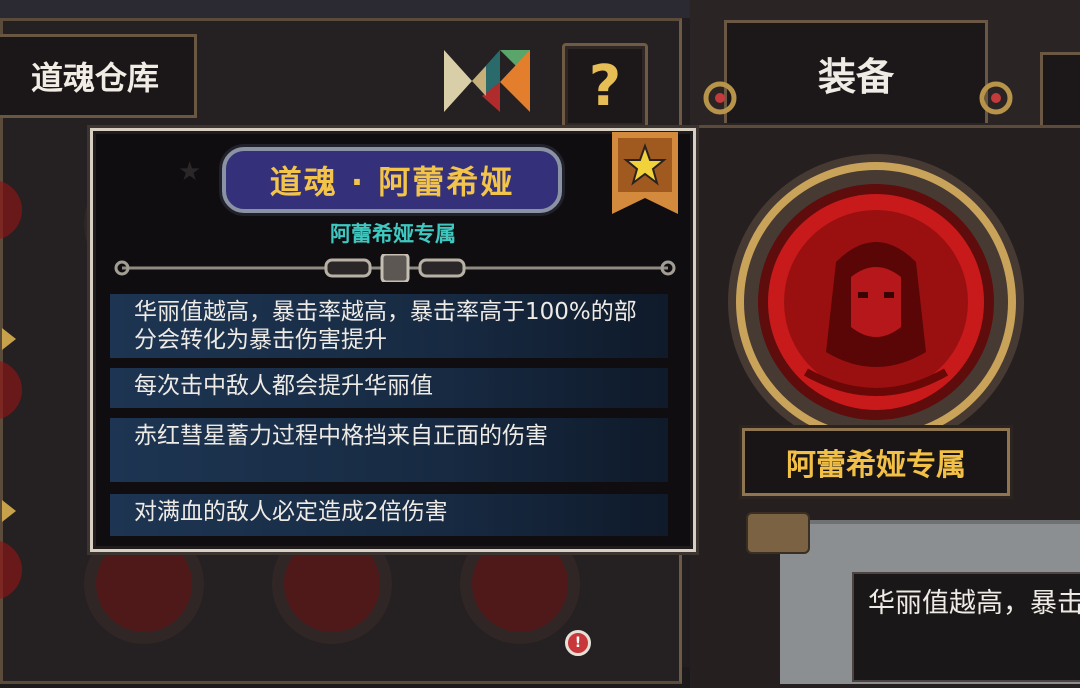 The image size is (1080, 688). What do you see at coordinates (190, 172) in the screenshot?
I see `star-icon: ★` at bounding box center [190, 172].